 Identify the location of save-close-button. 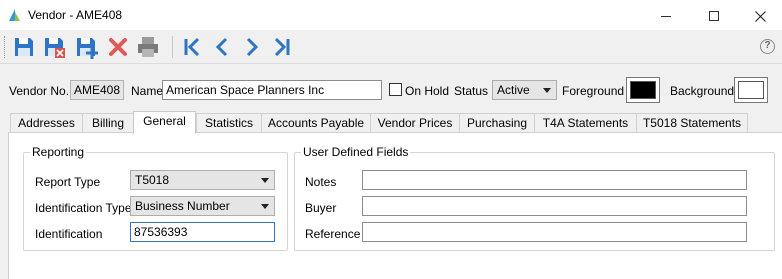
(54, 47).